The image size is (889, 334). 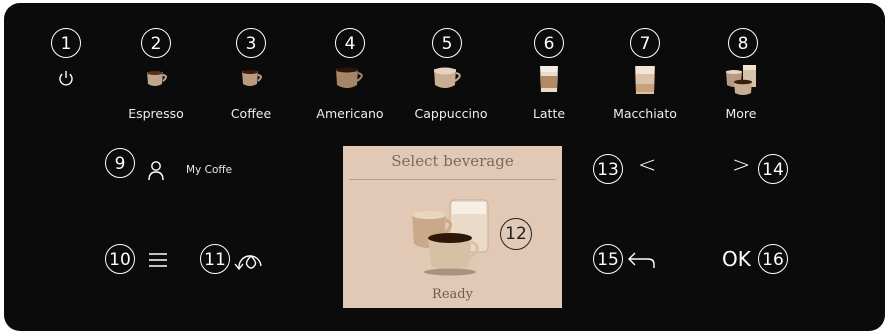 What do you see at coordinates (641, 260) in the screenshot?
I see `back-arrow-icon` at bounding box center [641, 260].